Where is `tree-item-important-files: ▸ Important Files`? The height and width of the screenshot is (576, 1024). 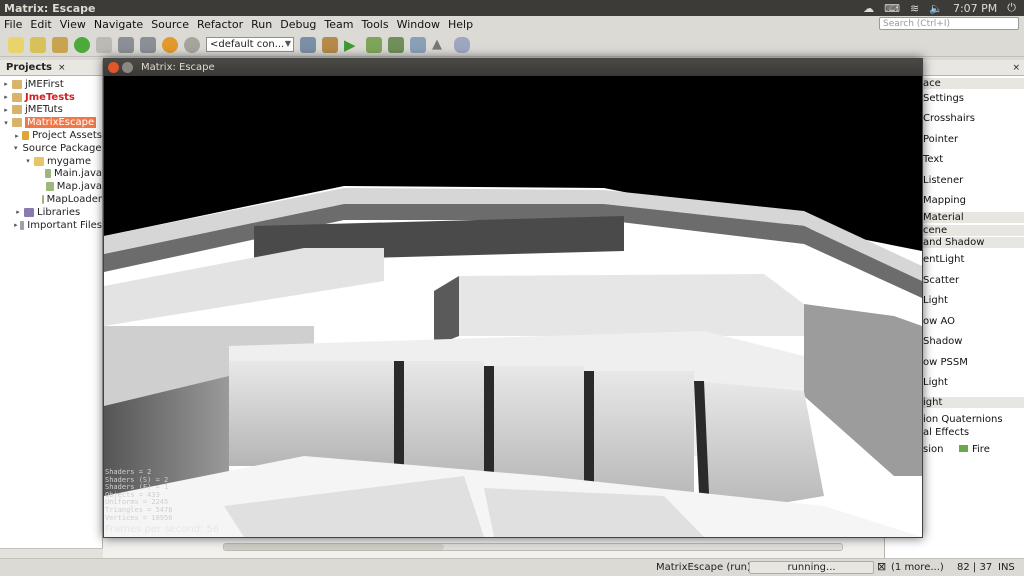 tree-item-important-files: ▸ Important Files is located at coordinates (51, 225).